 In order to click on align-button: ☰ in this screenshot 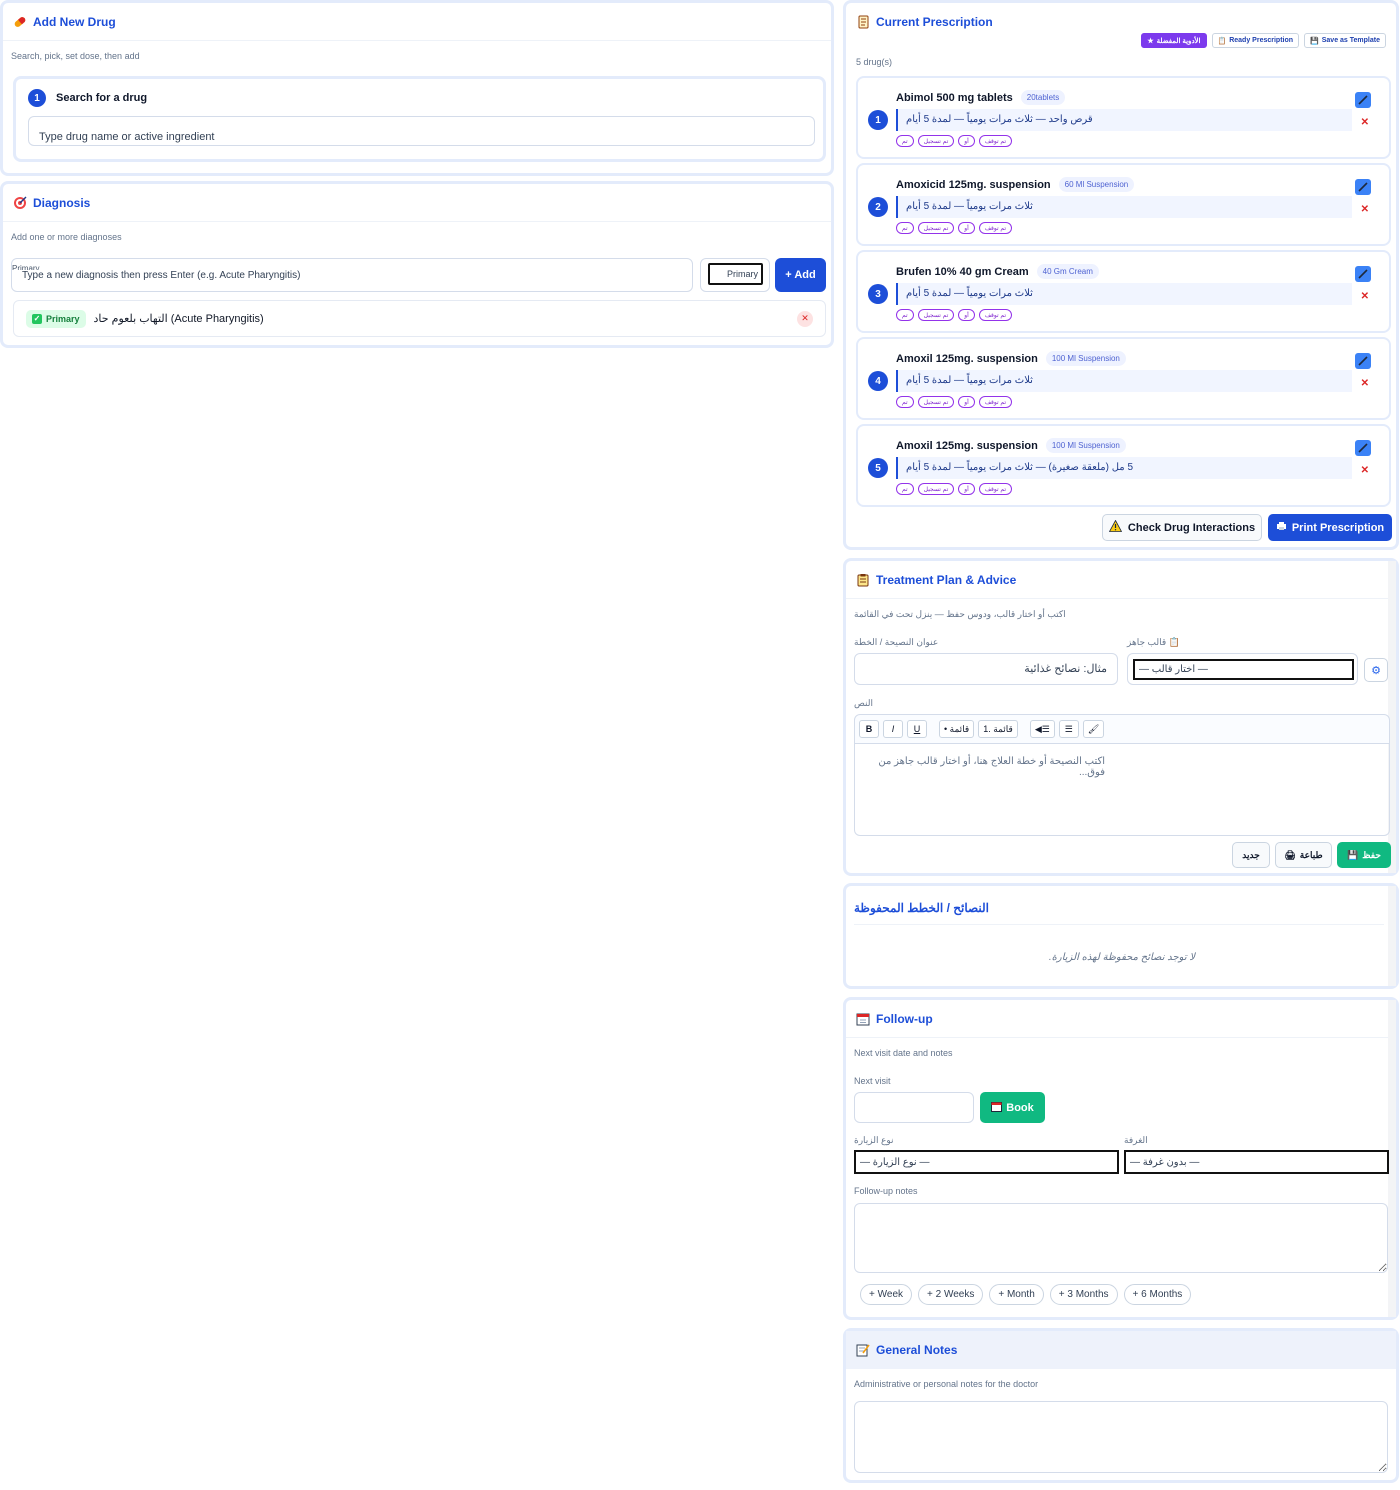, I will do `click(1068, 729)`.